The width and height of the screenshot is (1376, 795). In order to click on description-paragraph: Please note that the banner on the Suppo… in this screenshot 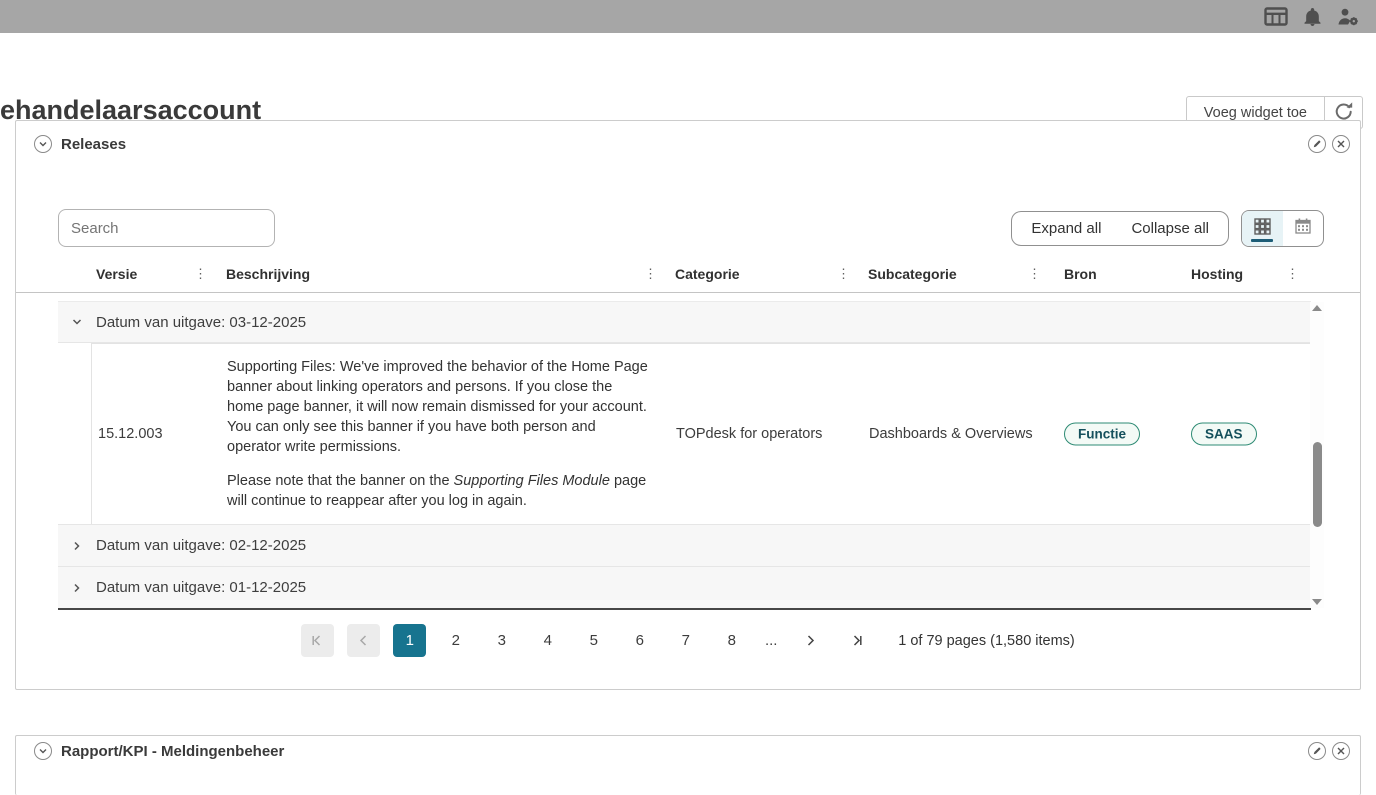, I will do `click(437, 491)`.